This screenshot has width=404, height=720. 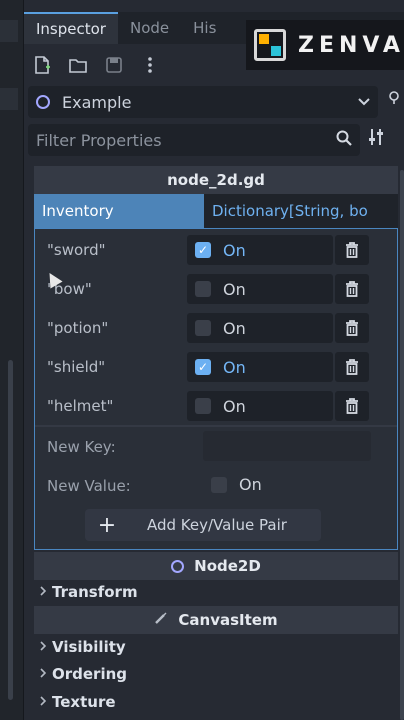 I want to click on left-dock-strip, so click(x=12, y=360).